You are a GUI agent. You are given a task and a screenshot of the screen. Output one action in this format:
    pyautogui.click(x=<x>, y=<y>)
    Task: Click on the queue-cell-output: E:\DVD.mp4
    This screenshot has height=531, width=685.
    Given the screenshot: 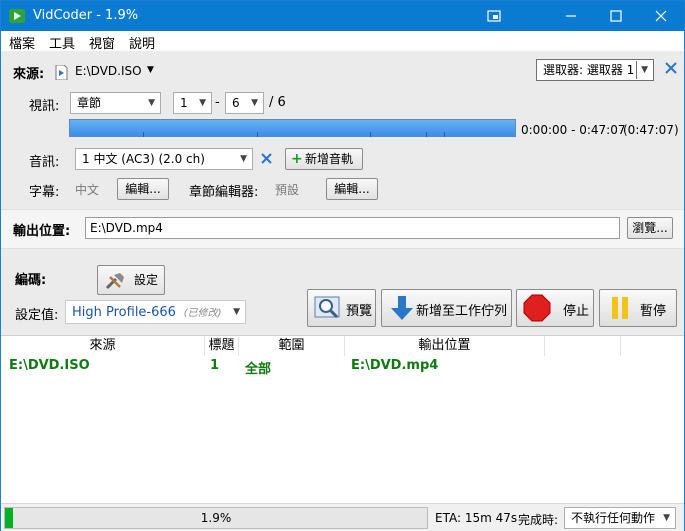 What is the action you would take?
    pyautogui.click(x=395, y=365)
    